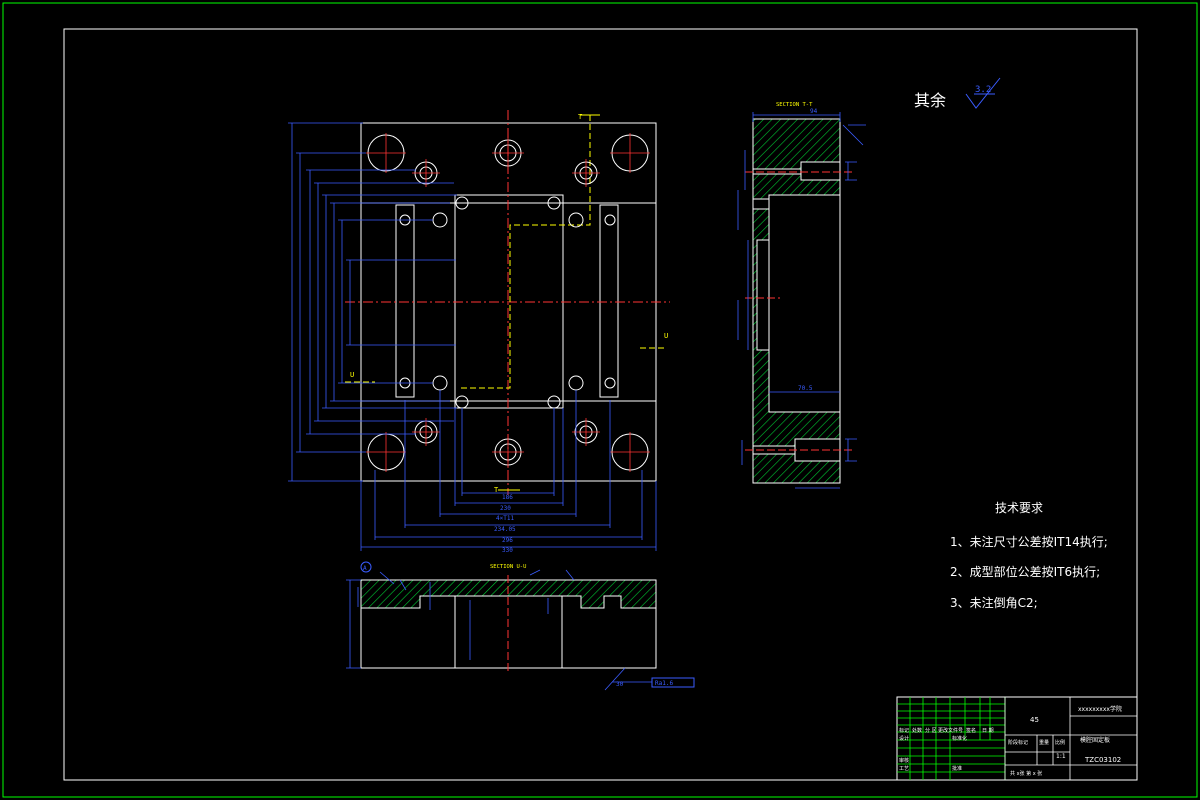  What do you see at coordinates (801, 295) in the screenshot?
I see `side-section: SECTION T-T 70.5 94` at bounding box center [801, 295].